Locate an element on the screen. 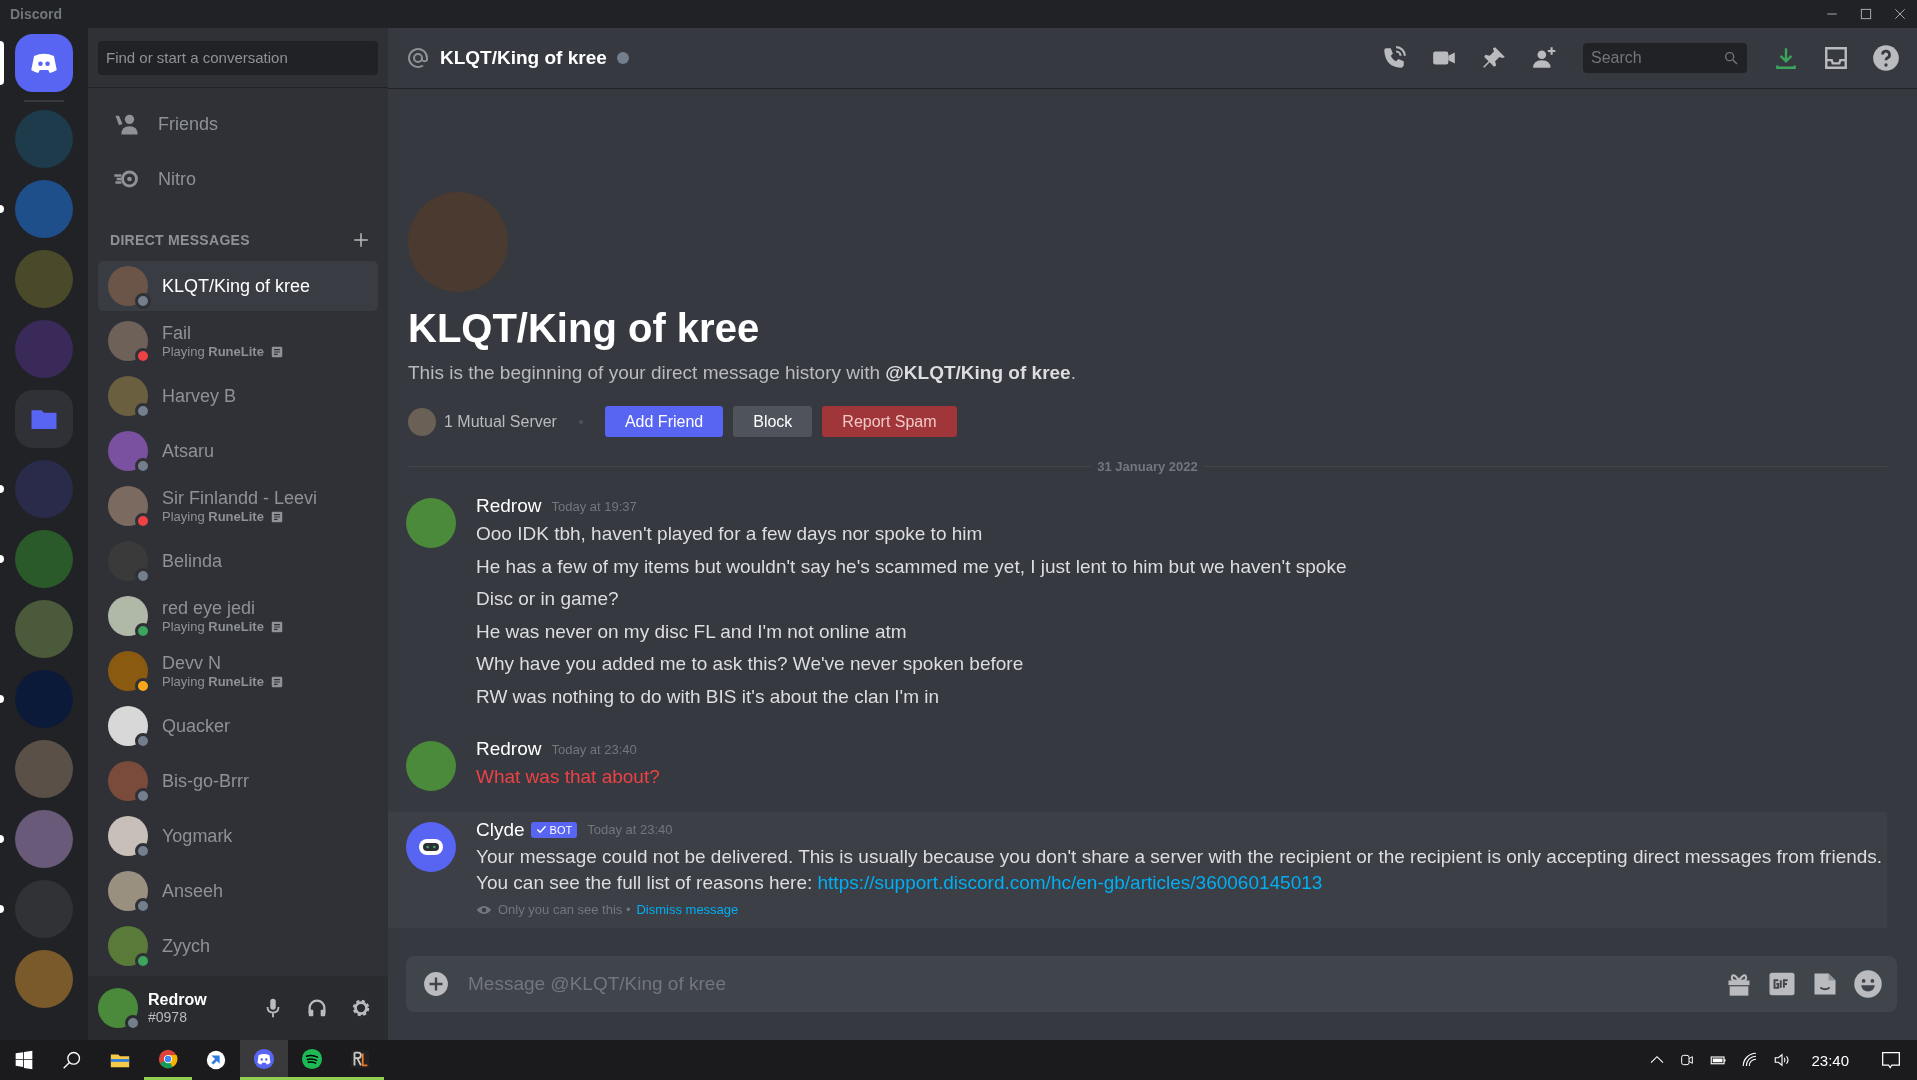 The height and width of the screenshot is (1080, 1917). conversation-item: Bis-go-Brrr is located at coordinates (238, 781).